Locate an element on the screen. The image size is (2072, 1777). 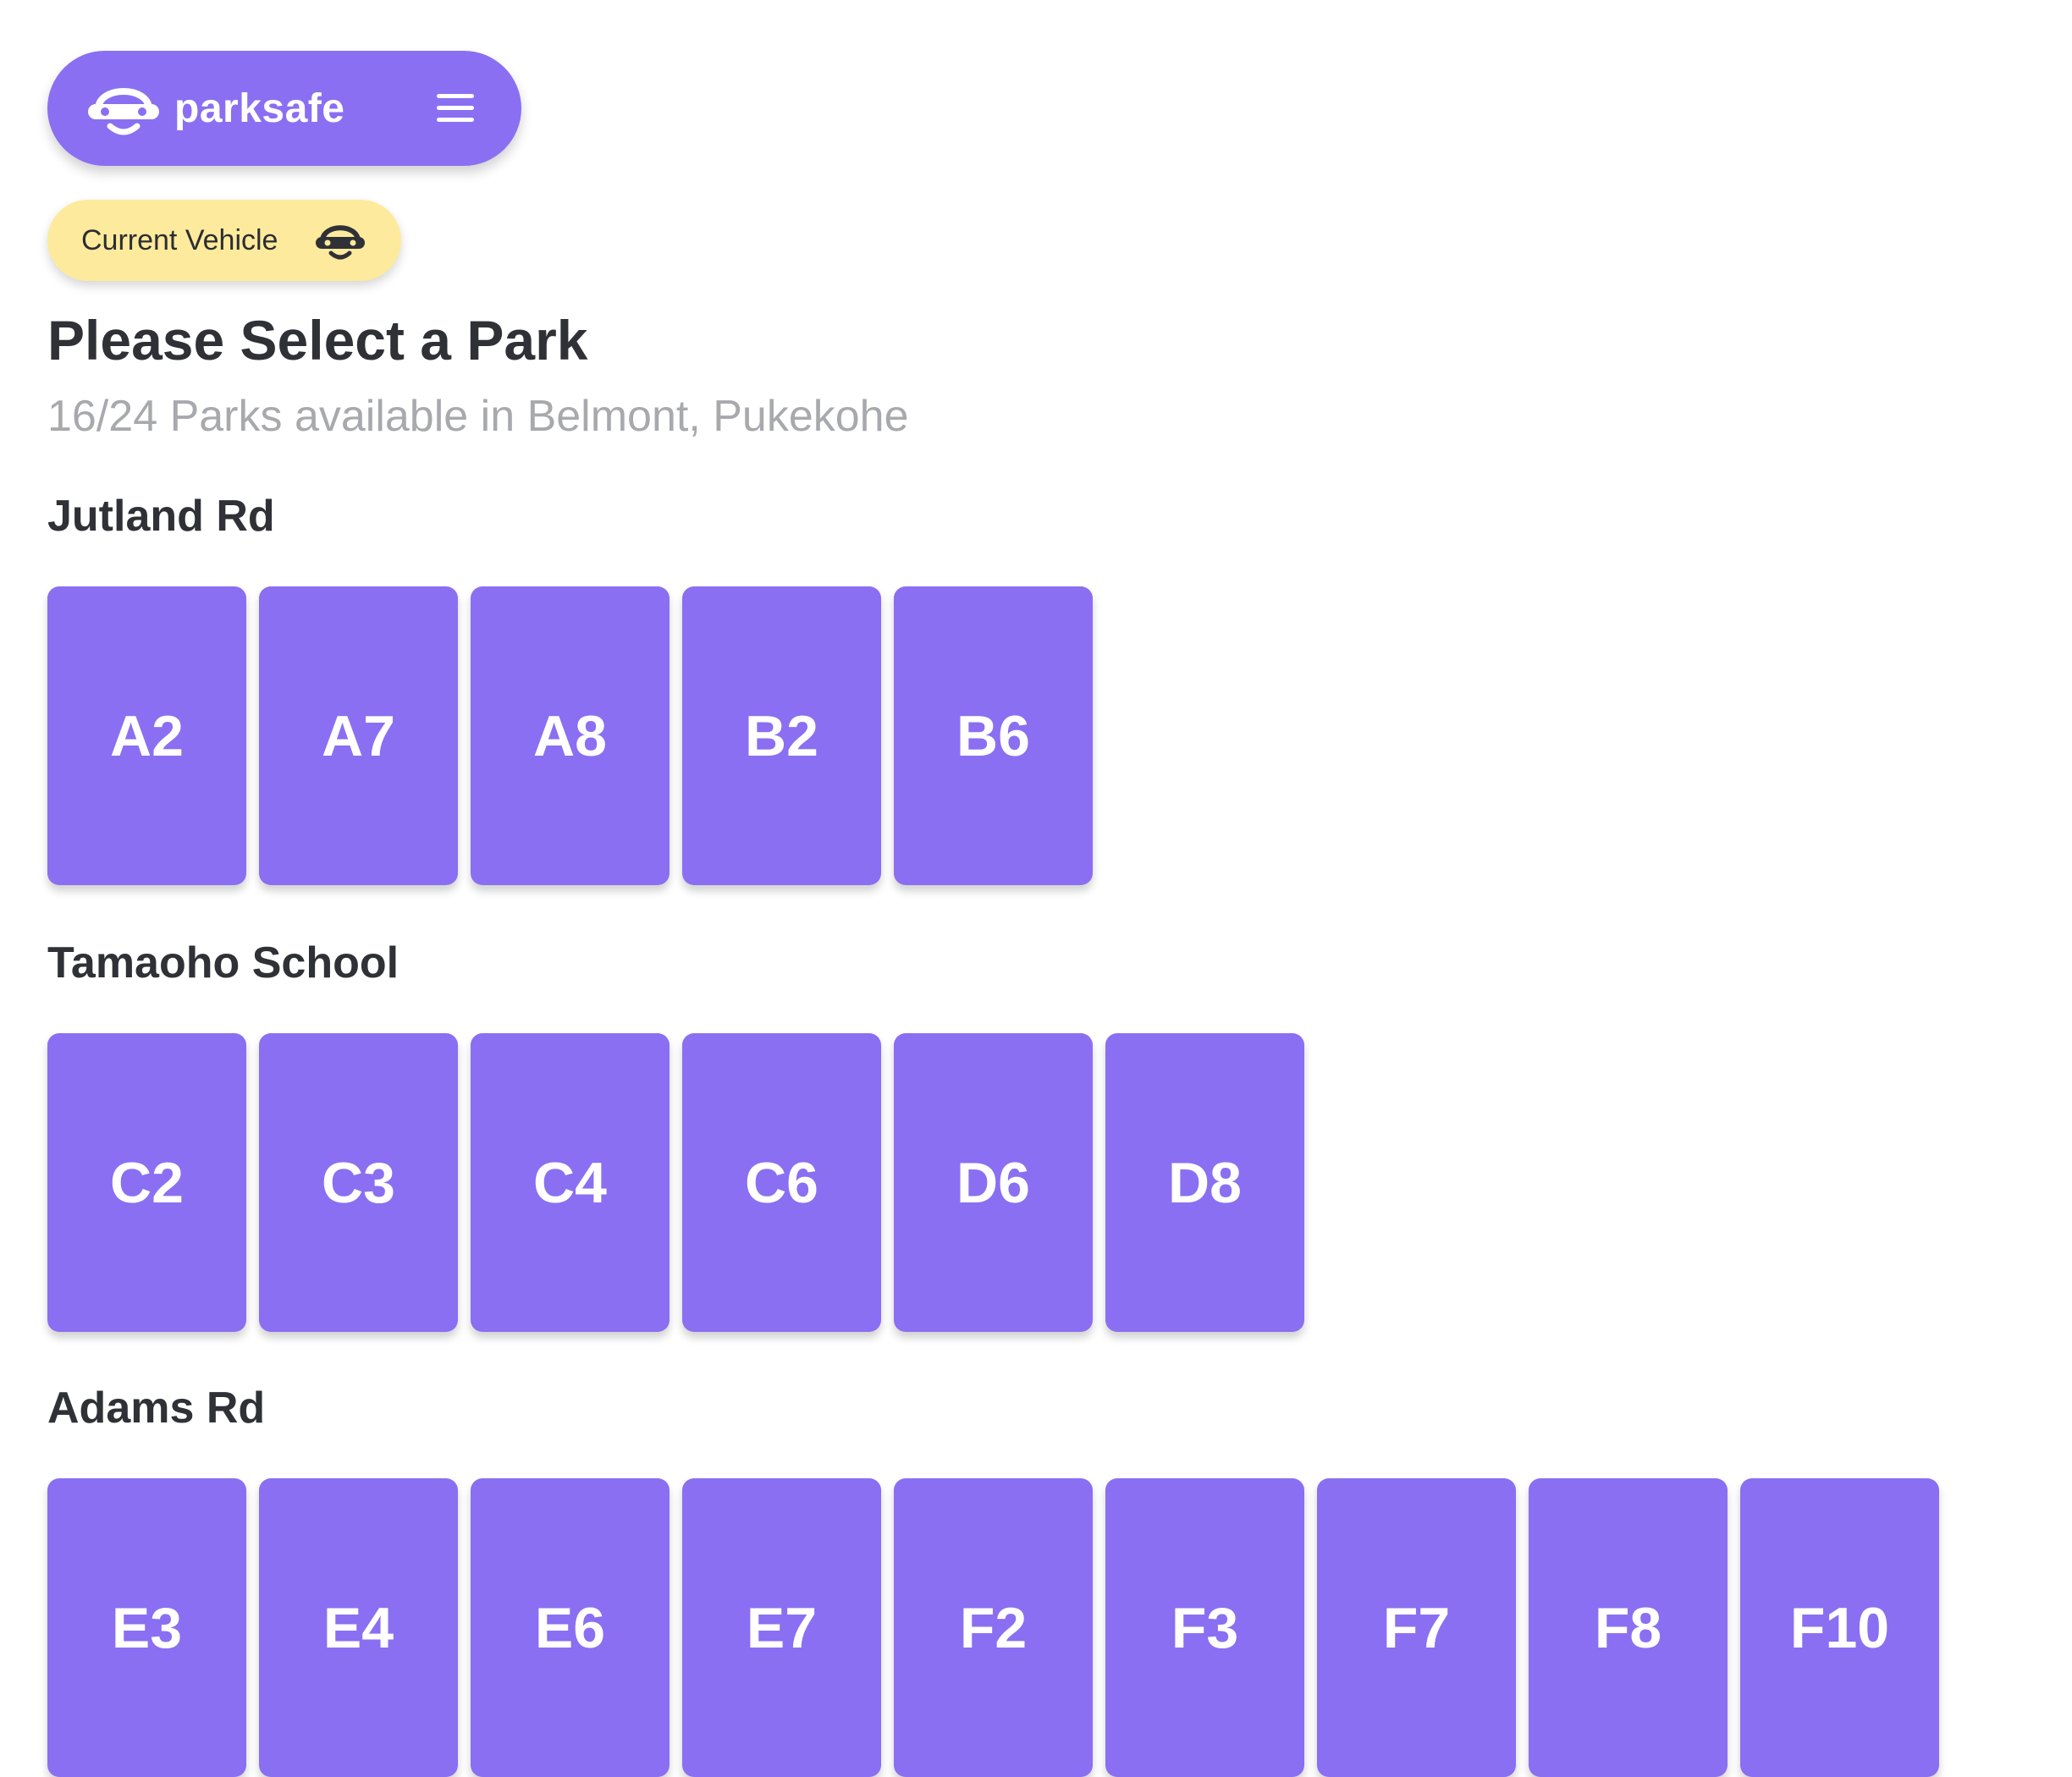
park-label: A2 is located at coordinates (147, 735).